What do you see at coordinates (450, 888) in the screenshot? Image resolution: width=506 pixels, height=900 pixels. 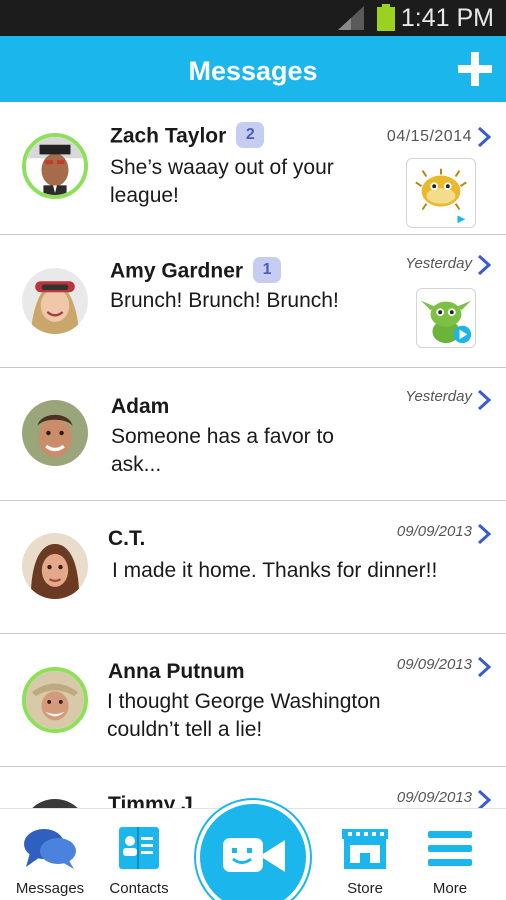 I see `nav-label: More` at bounding box center [450, 888].